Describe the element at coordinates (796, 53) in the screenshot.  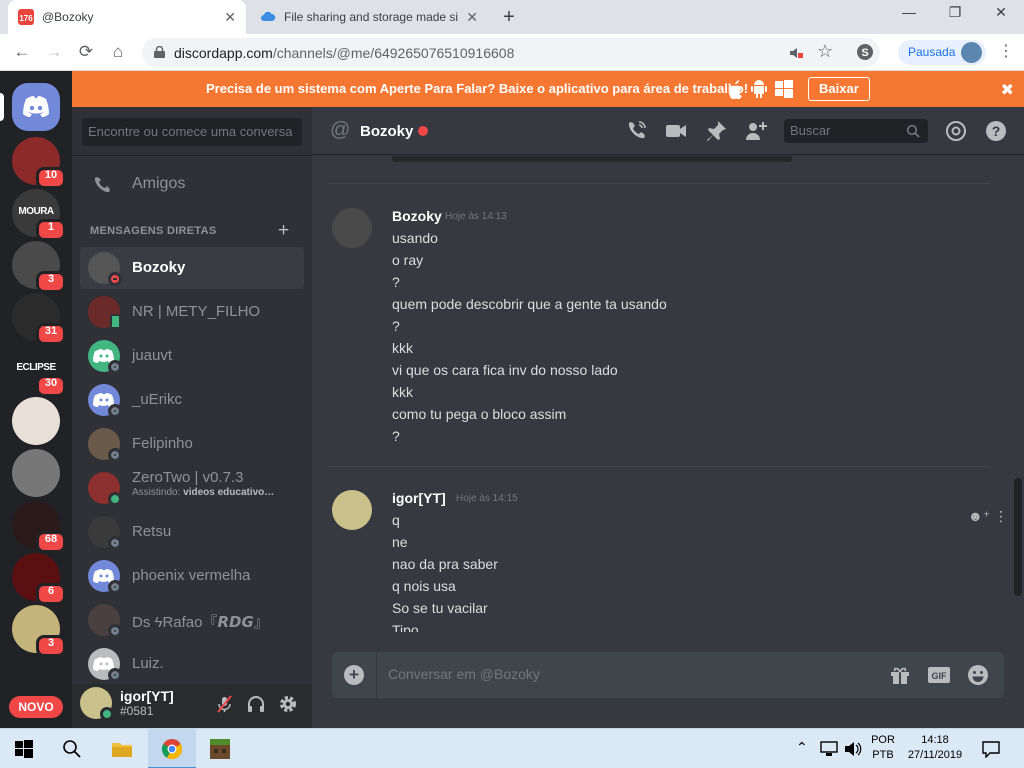
I see `sound-blocked-icon` at that location.